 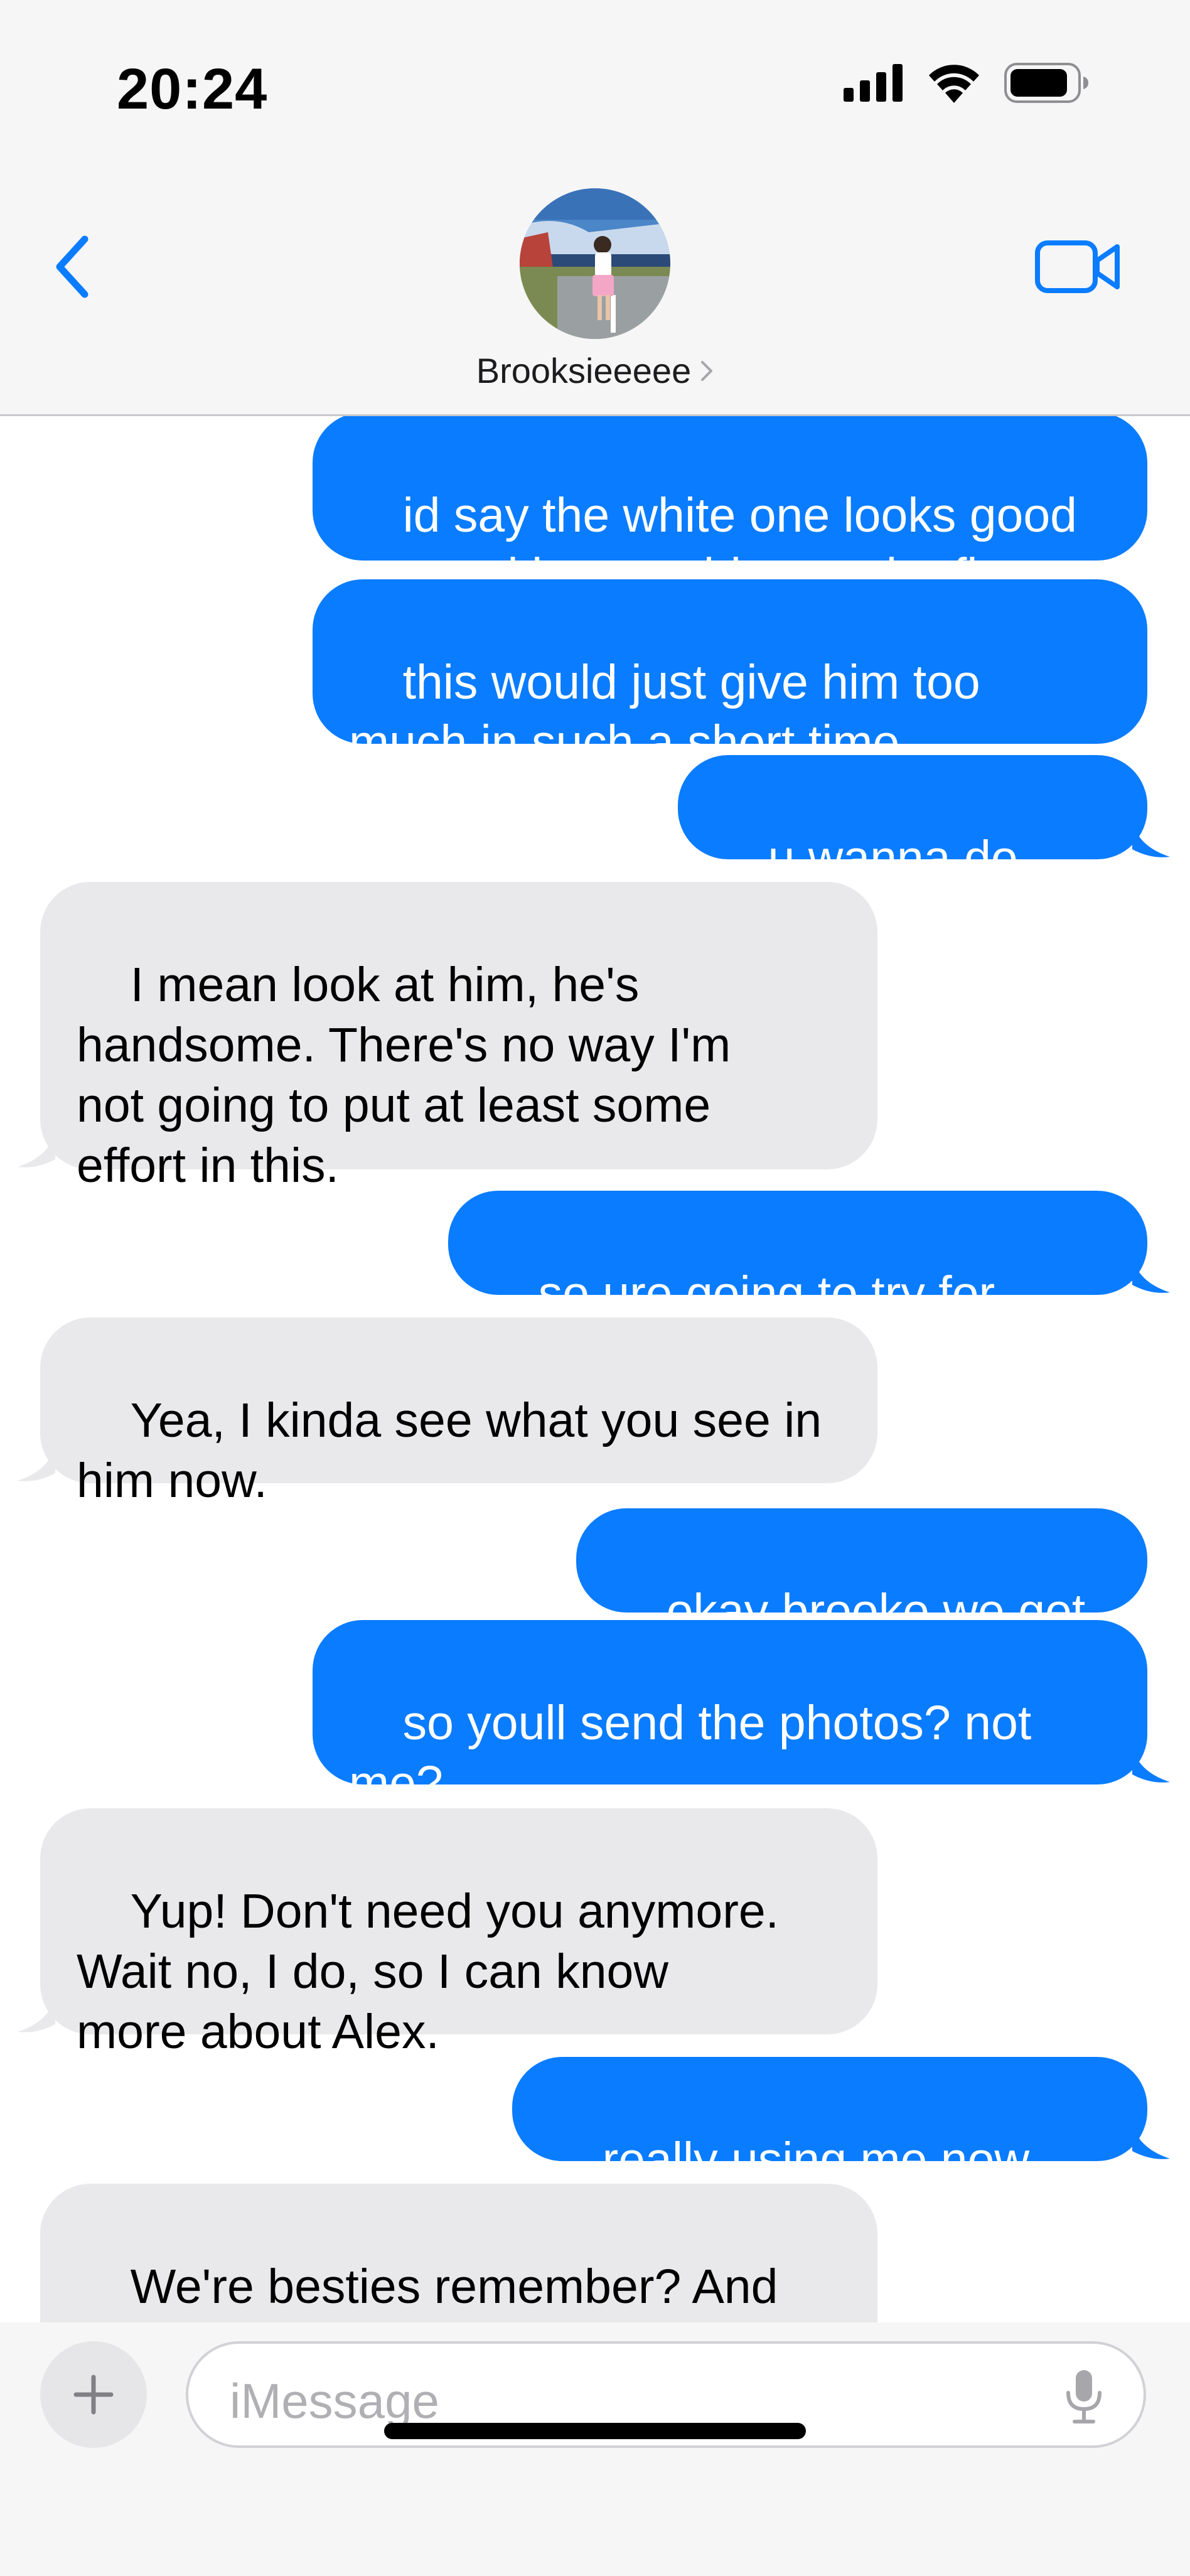 I want to click on status-bar: 20:24, so click(x=595, y=78).